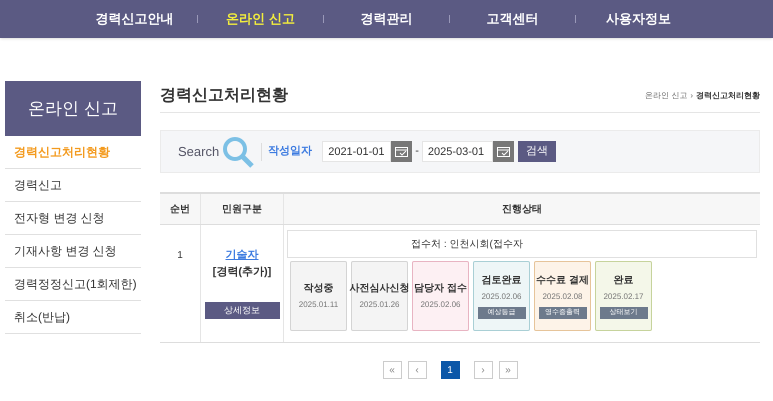  Describe the element at coordinates (238, 152) in the screenshot. I see `search-icon` at that location.